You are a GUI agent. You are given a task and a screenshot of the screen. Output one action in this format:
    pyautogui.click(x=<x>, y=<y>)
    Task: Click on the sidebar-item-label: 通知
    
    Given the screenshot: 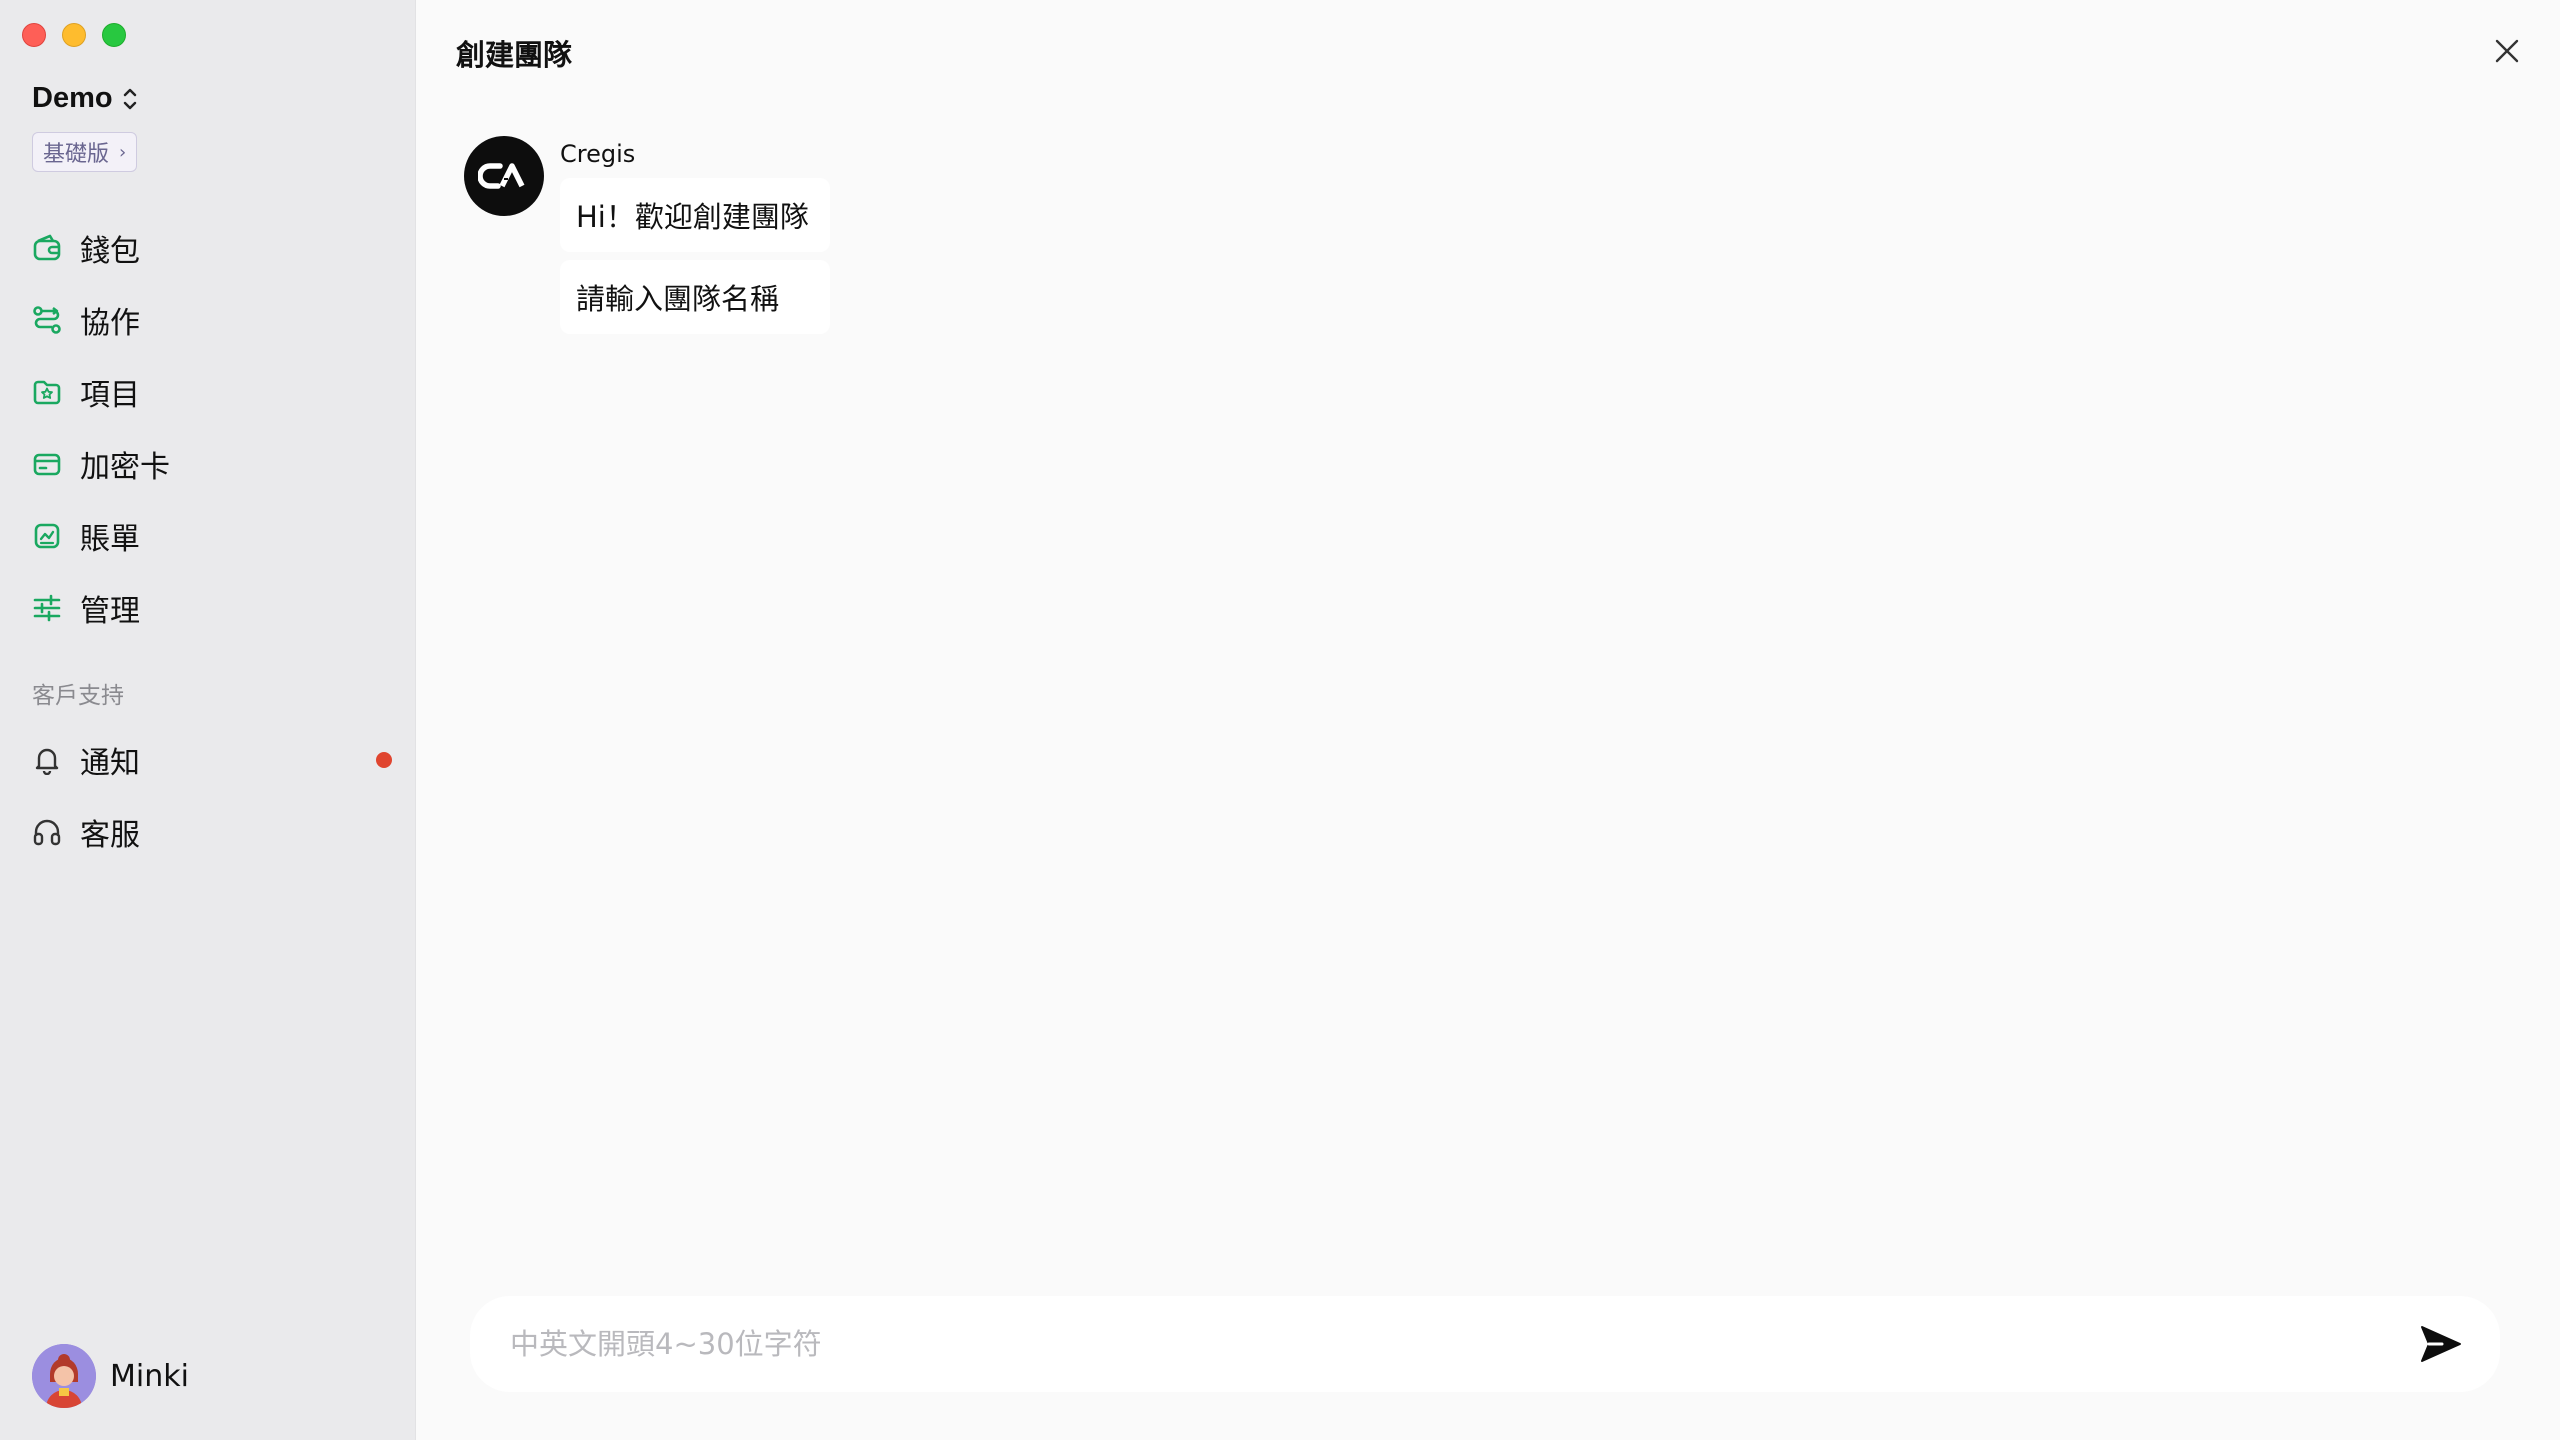 What is the action you would take?
    pyautogui.click(x=110, y=763)
    